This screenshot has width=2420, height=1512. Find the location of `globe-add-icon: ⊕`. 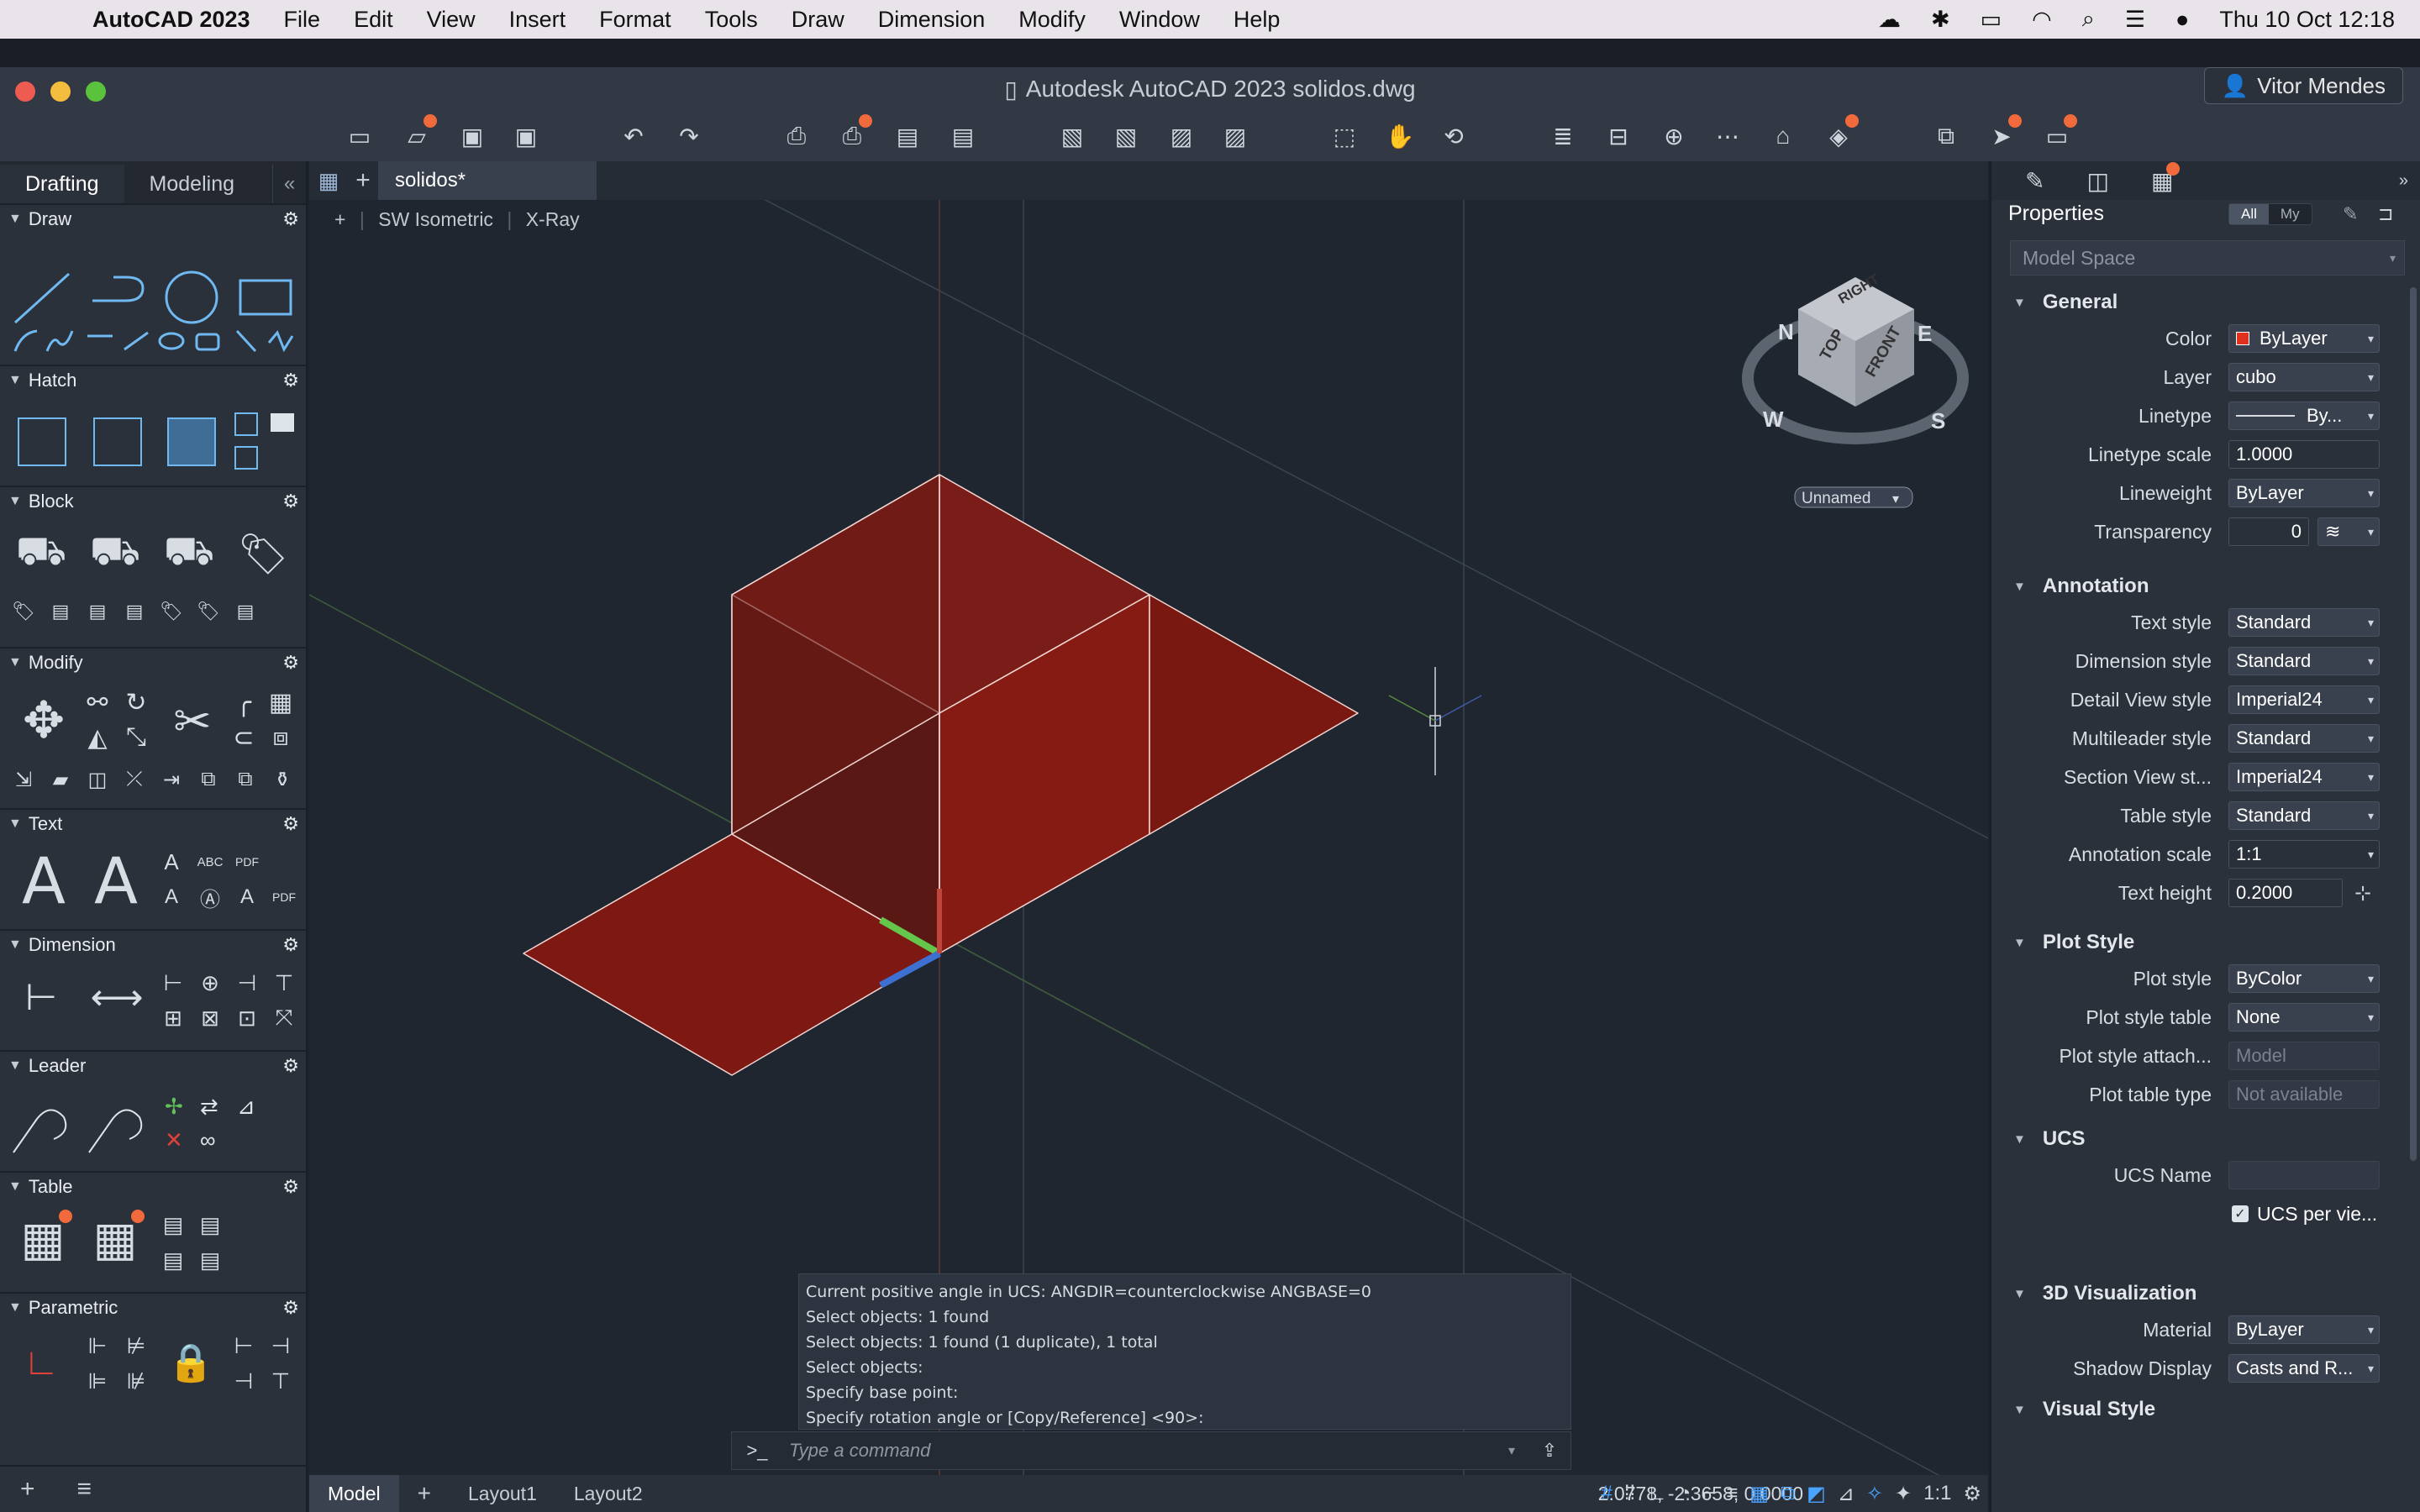

globe-add-icon: ⊕ is located at coordinates (1674, 136).